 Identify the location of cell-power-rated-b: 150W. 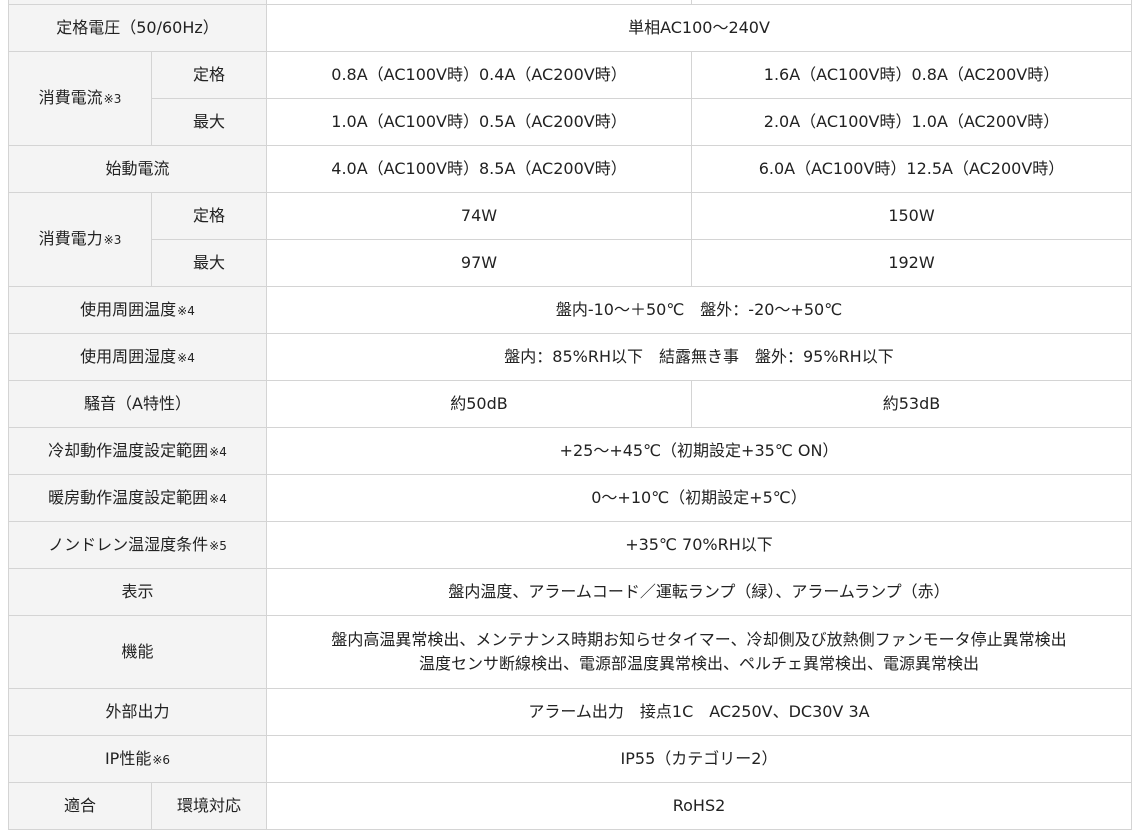
(911, 216).